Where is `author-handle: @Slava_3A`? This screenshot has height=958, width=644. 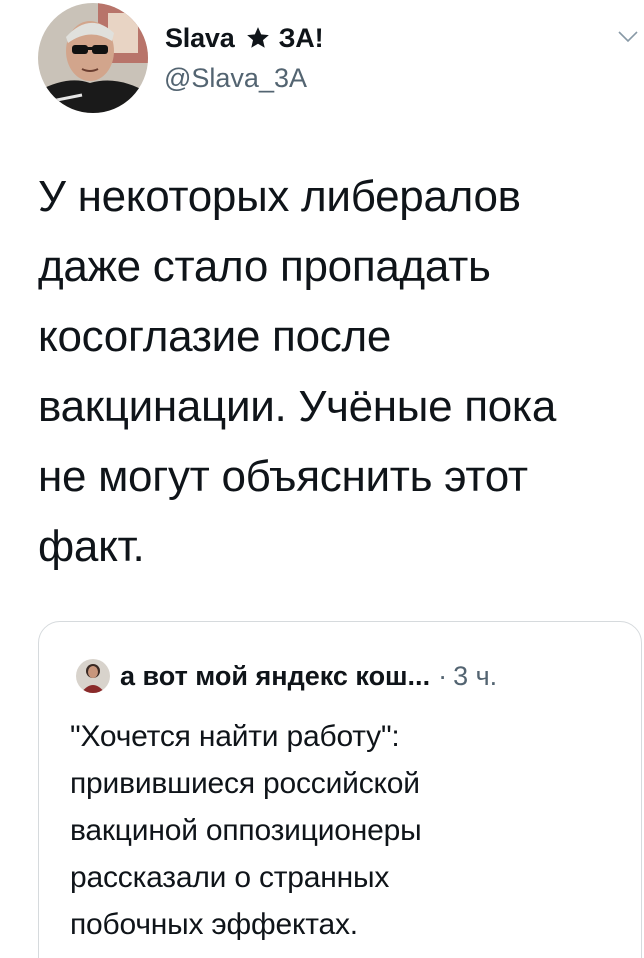 author-handle: @Slava_3A is located at coordinates (235, 78).